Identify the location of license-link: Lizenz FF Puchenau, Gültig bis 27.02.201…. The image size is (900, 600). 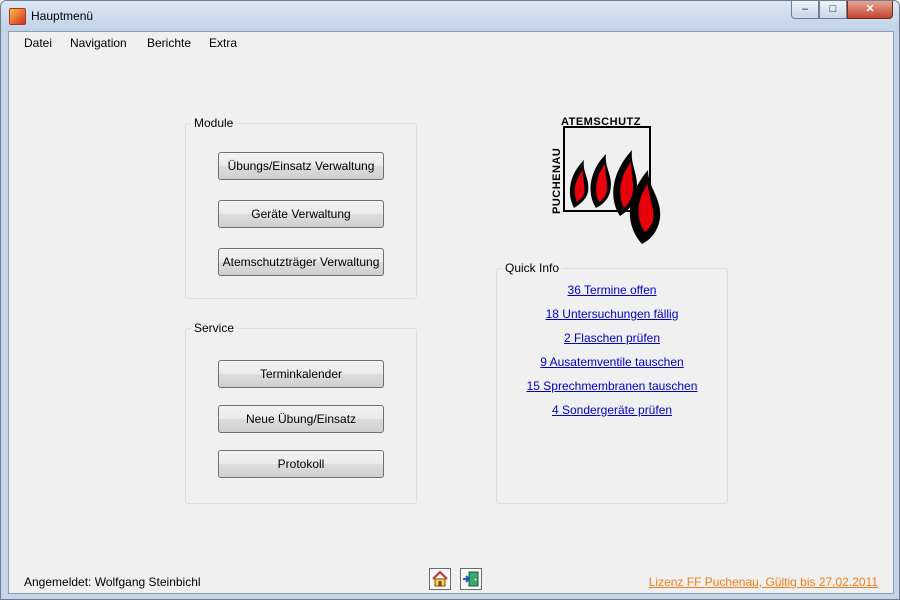
(763, 582).